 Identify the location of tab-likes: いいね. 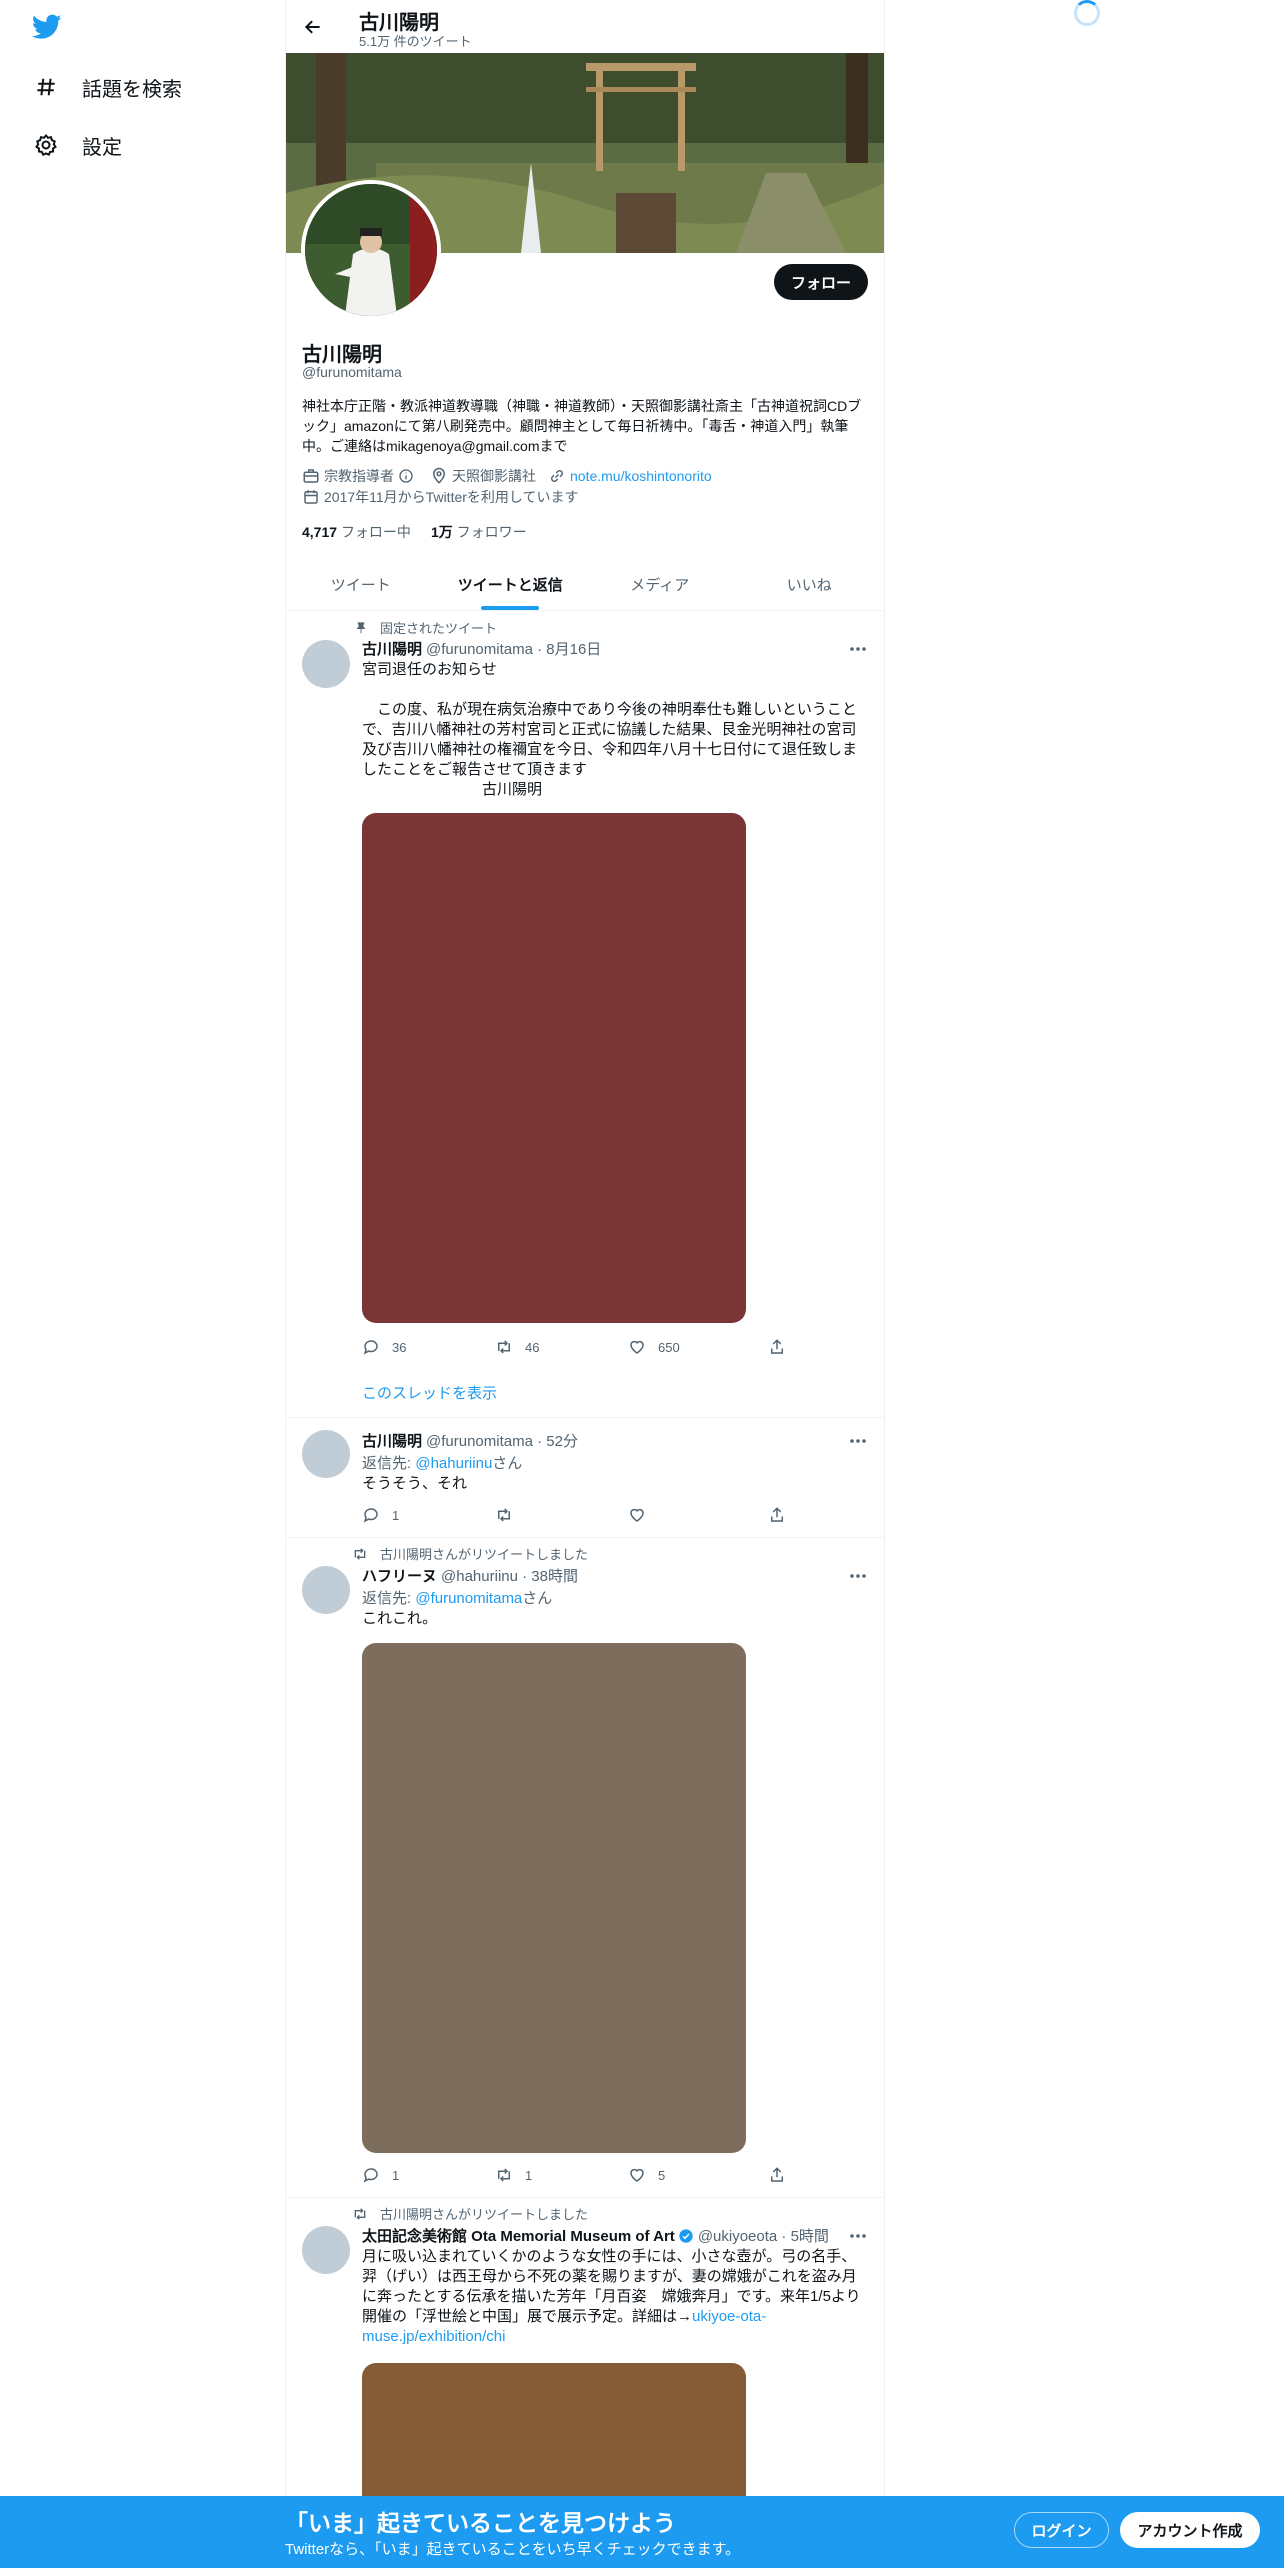
(810, 584).